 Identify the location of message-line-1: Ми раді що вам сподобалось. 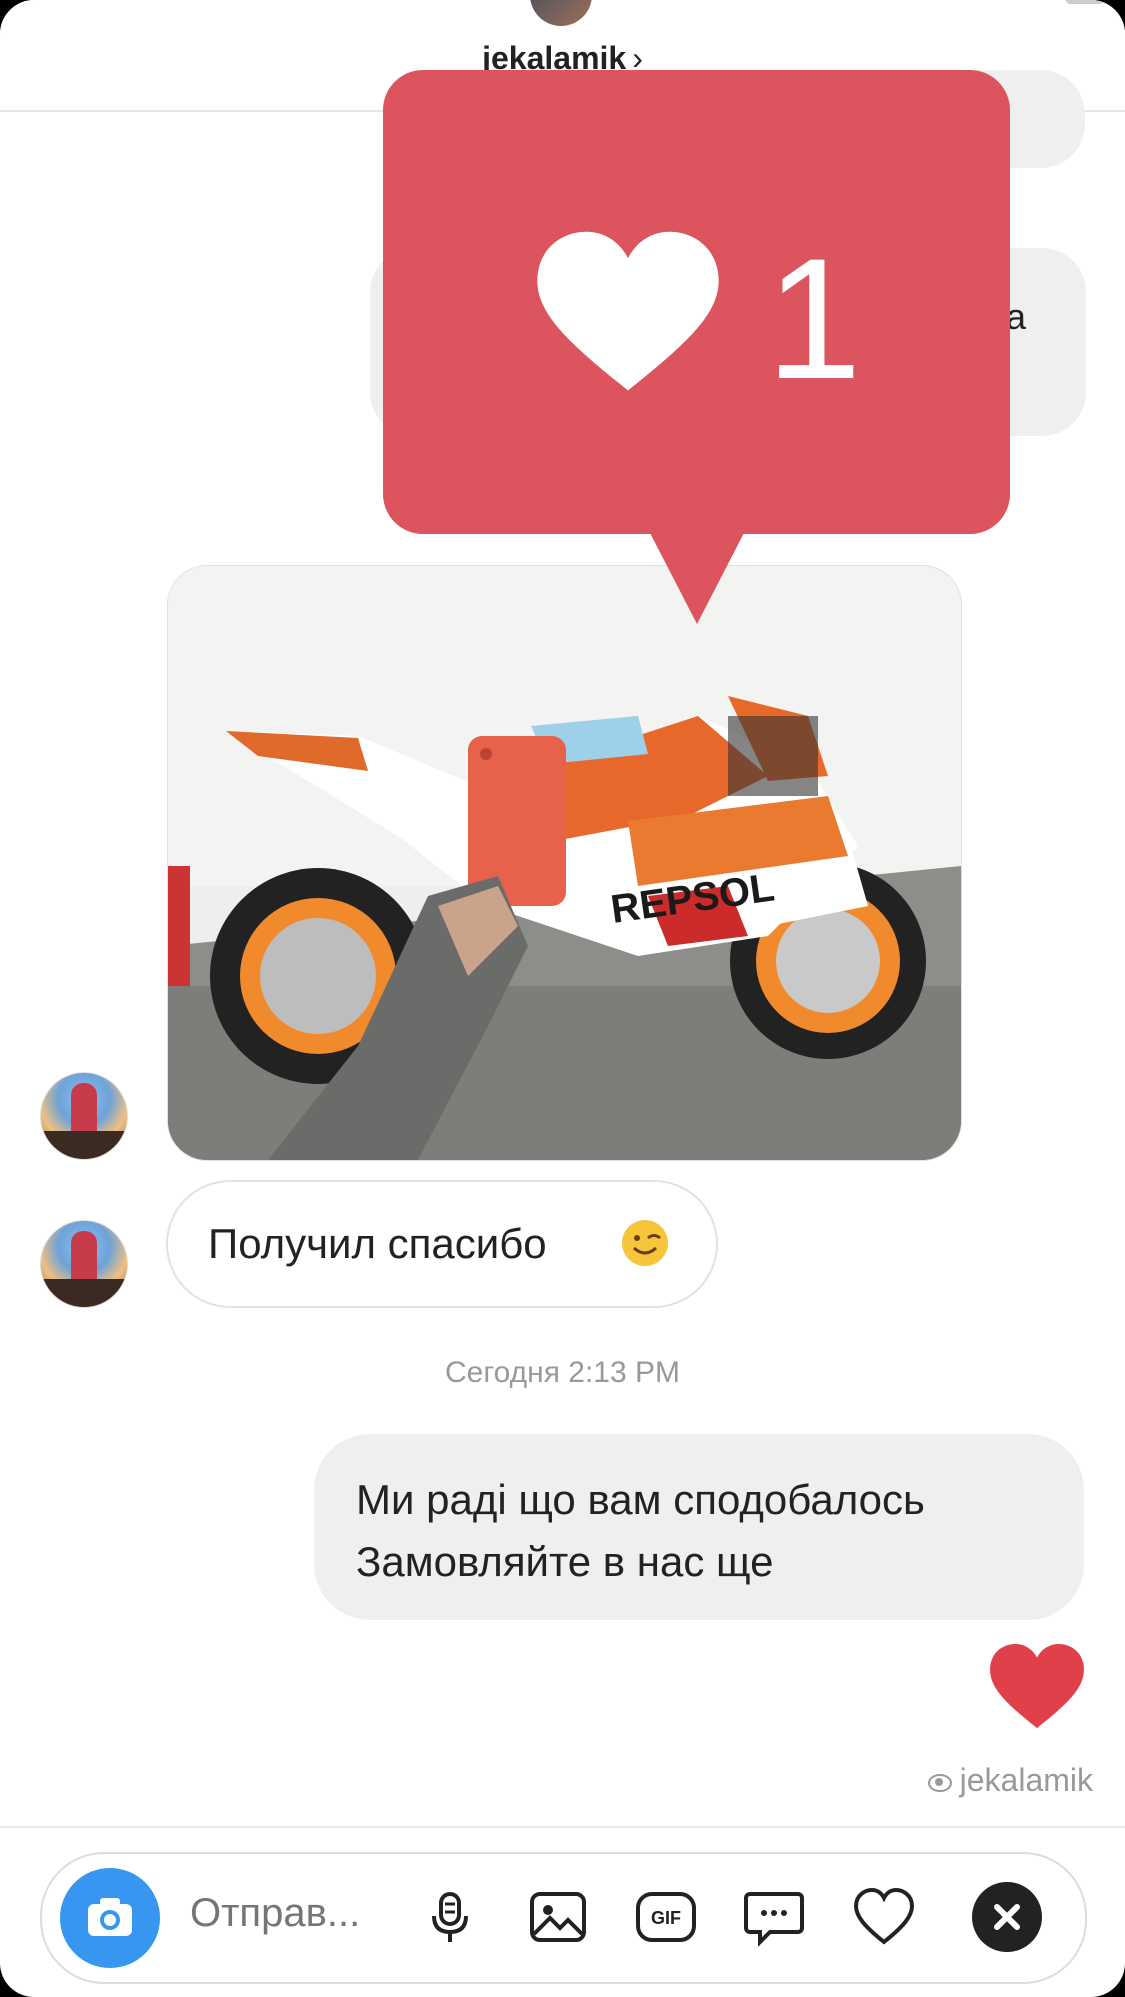
(640, 1499).